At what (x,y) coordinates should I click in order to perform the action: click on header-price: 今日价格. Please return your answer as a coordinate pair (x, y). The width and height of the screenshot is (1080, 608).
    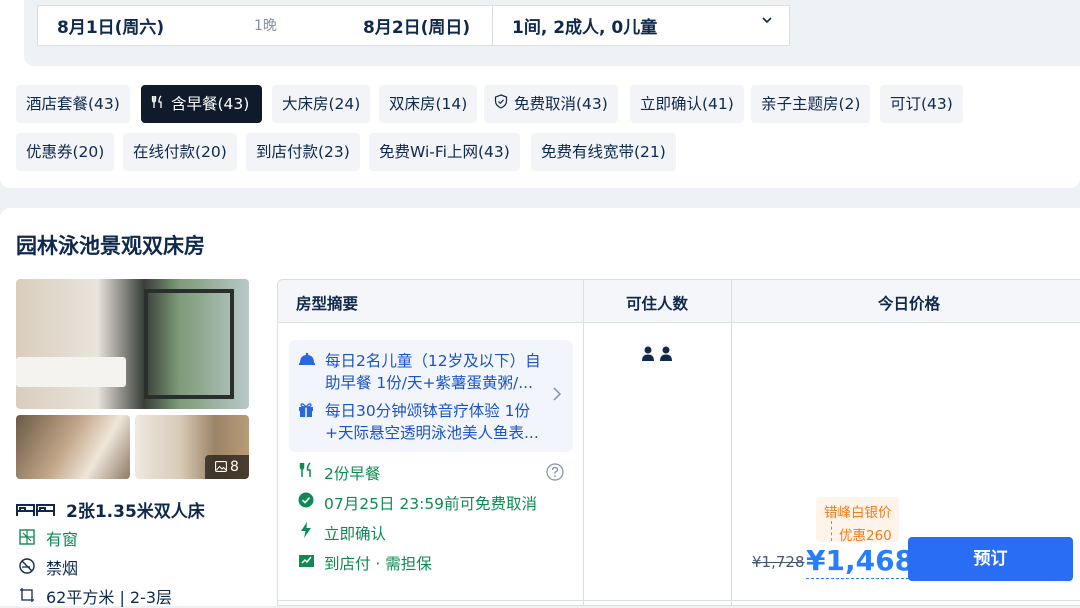
    Looking at the image, I should click on (909, 304).